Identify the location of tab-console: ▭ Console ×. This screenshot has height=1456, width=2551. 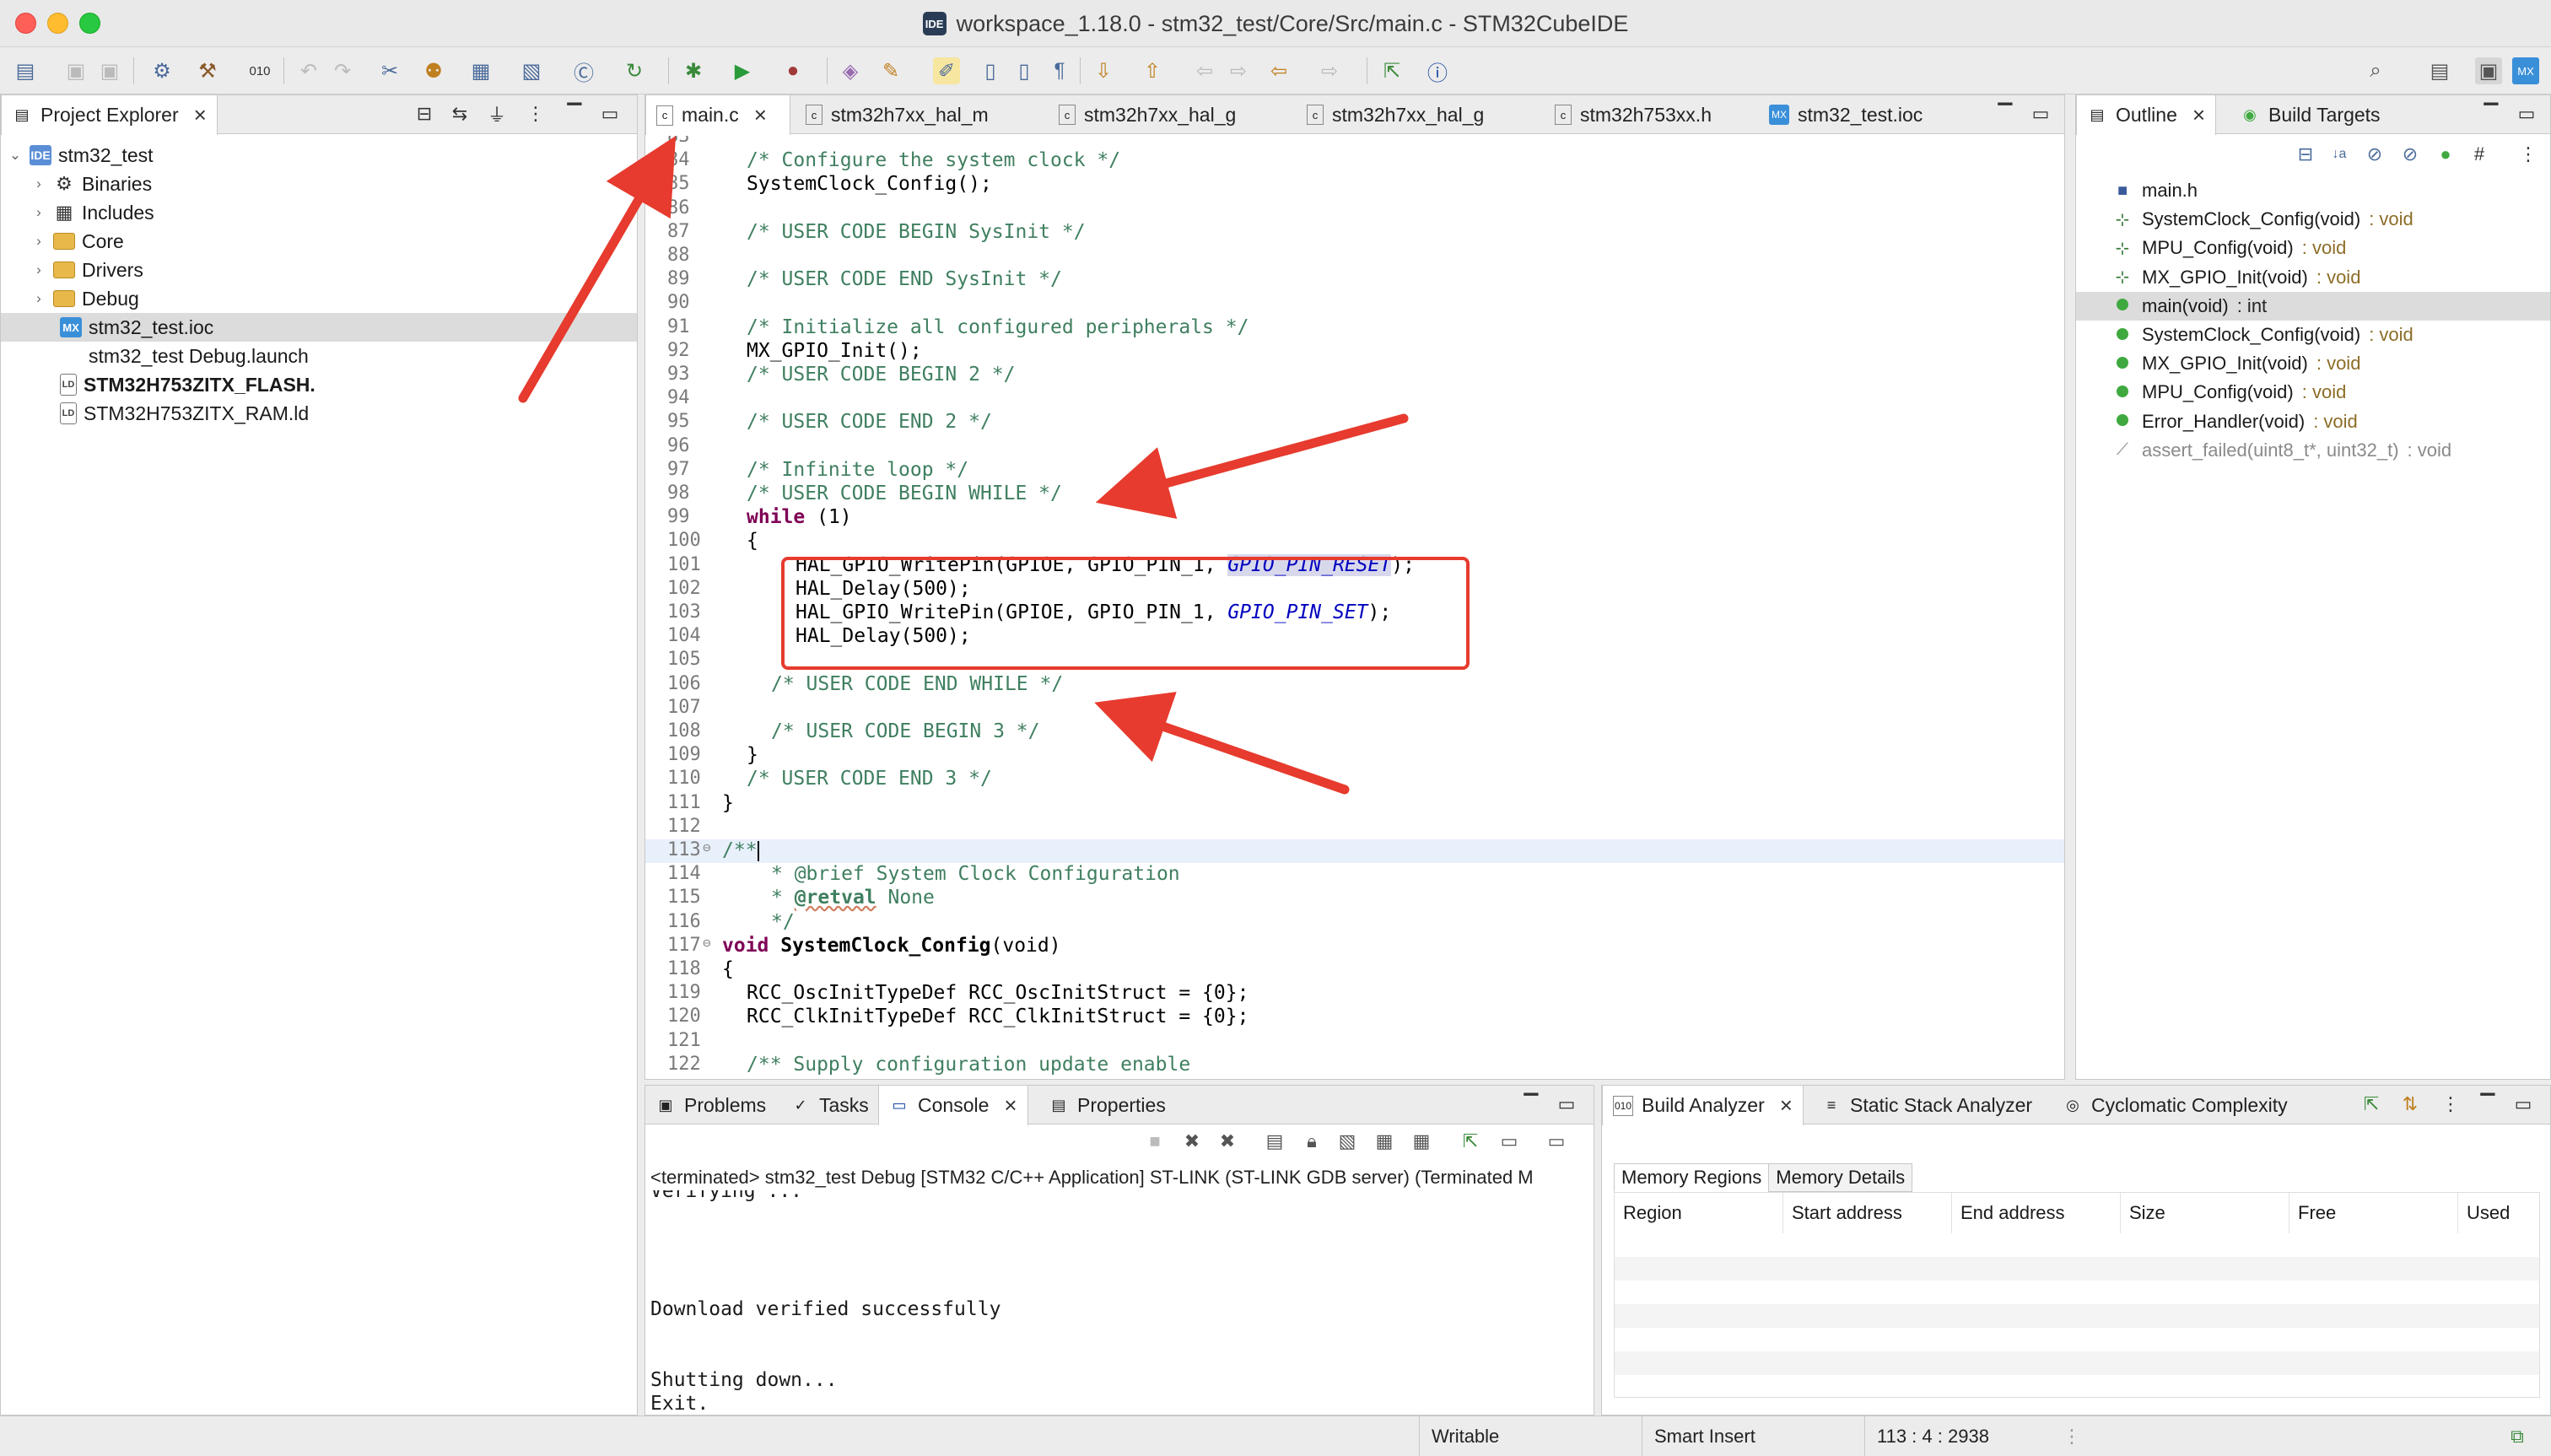
(953, 1105).